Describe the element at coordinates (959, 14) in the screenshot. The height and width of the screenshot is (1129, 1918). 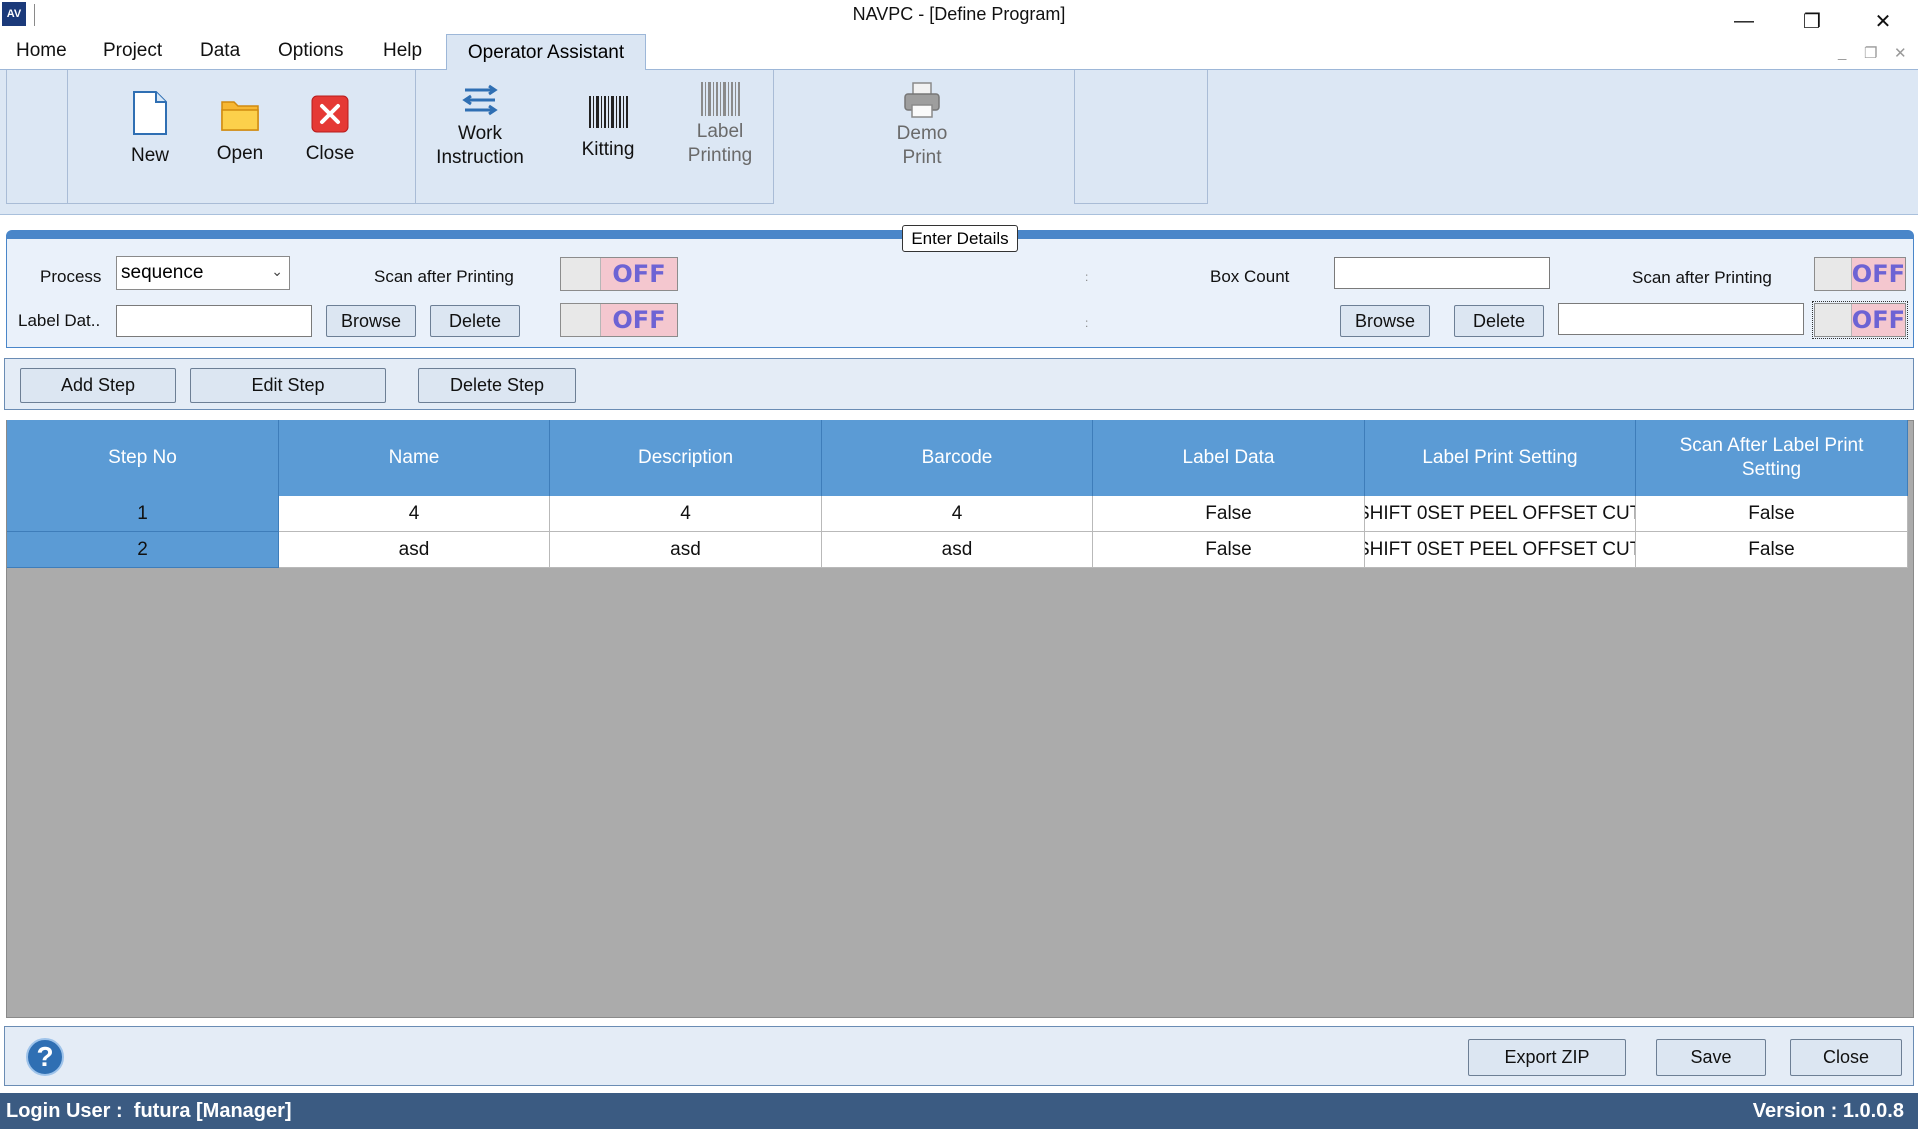
I see `window-title: NAVPC - [Define Program]` at that location.